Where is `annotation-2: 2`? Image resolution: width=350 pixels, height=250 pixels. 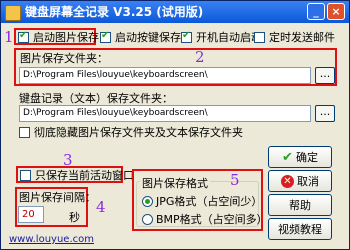 annotation-2: 2 is located at coordinates (200, 57).